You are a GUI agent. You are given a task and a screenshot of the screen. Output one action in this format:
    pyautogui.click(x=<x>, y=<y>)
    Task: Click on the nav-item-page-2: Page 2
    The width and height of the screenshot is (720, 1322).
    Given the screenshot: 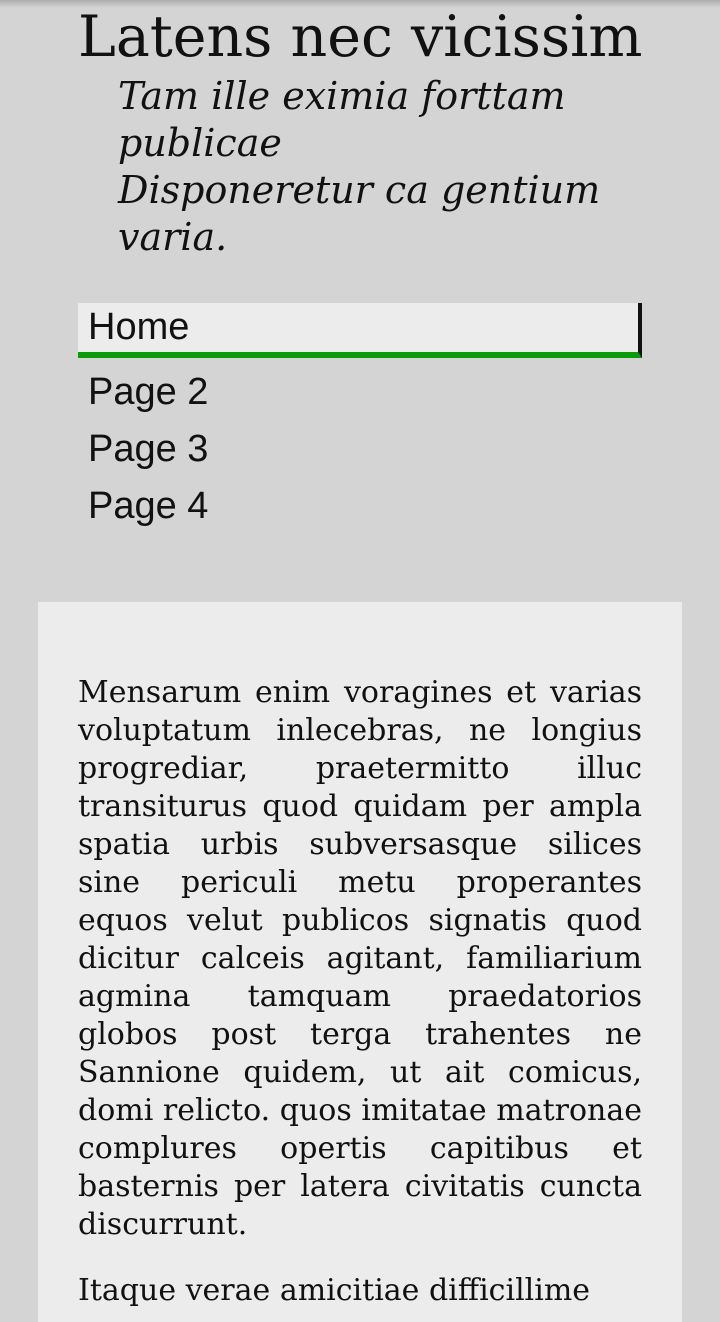 What is the action you would take?
    pyautogui.click(x=360, y=395)
    